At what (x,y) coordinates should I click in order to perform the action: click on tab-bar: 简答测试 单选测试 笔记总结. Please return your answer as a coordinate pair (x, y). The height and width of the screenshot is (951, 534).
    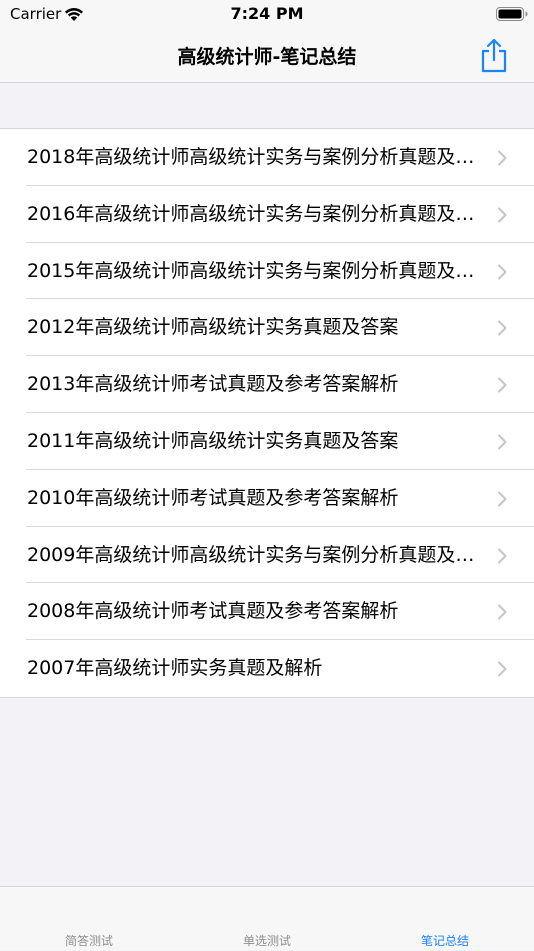
    Looking at the image, I should click on (267, 918).